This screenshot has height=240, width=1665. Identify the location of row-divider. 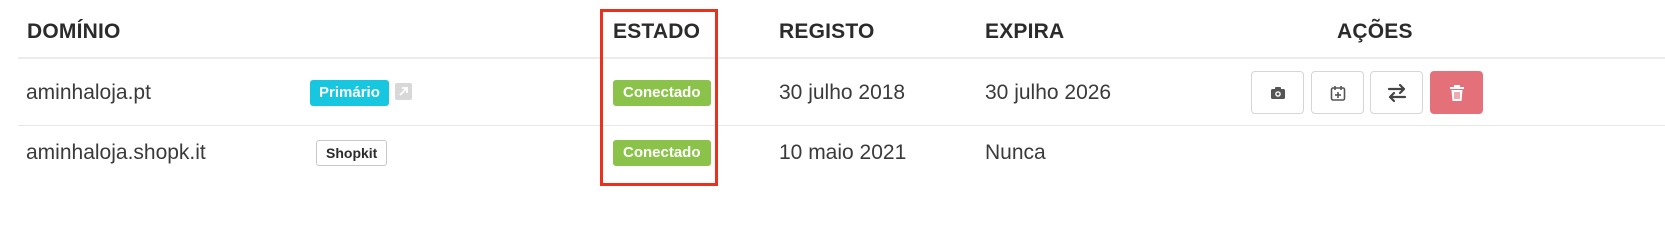
(841, 125).